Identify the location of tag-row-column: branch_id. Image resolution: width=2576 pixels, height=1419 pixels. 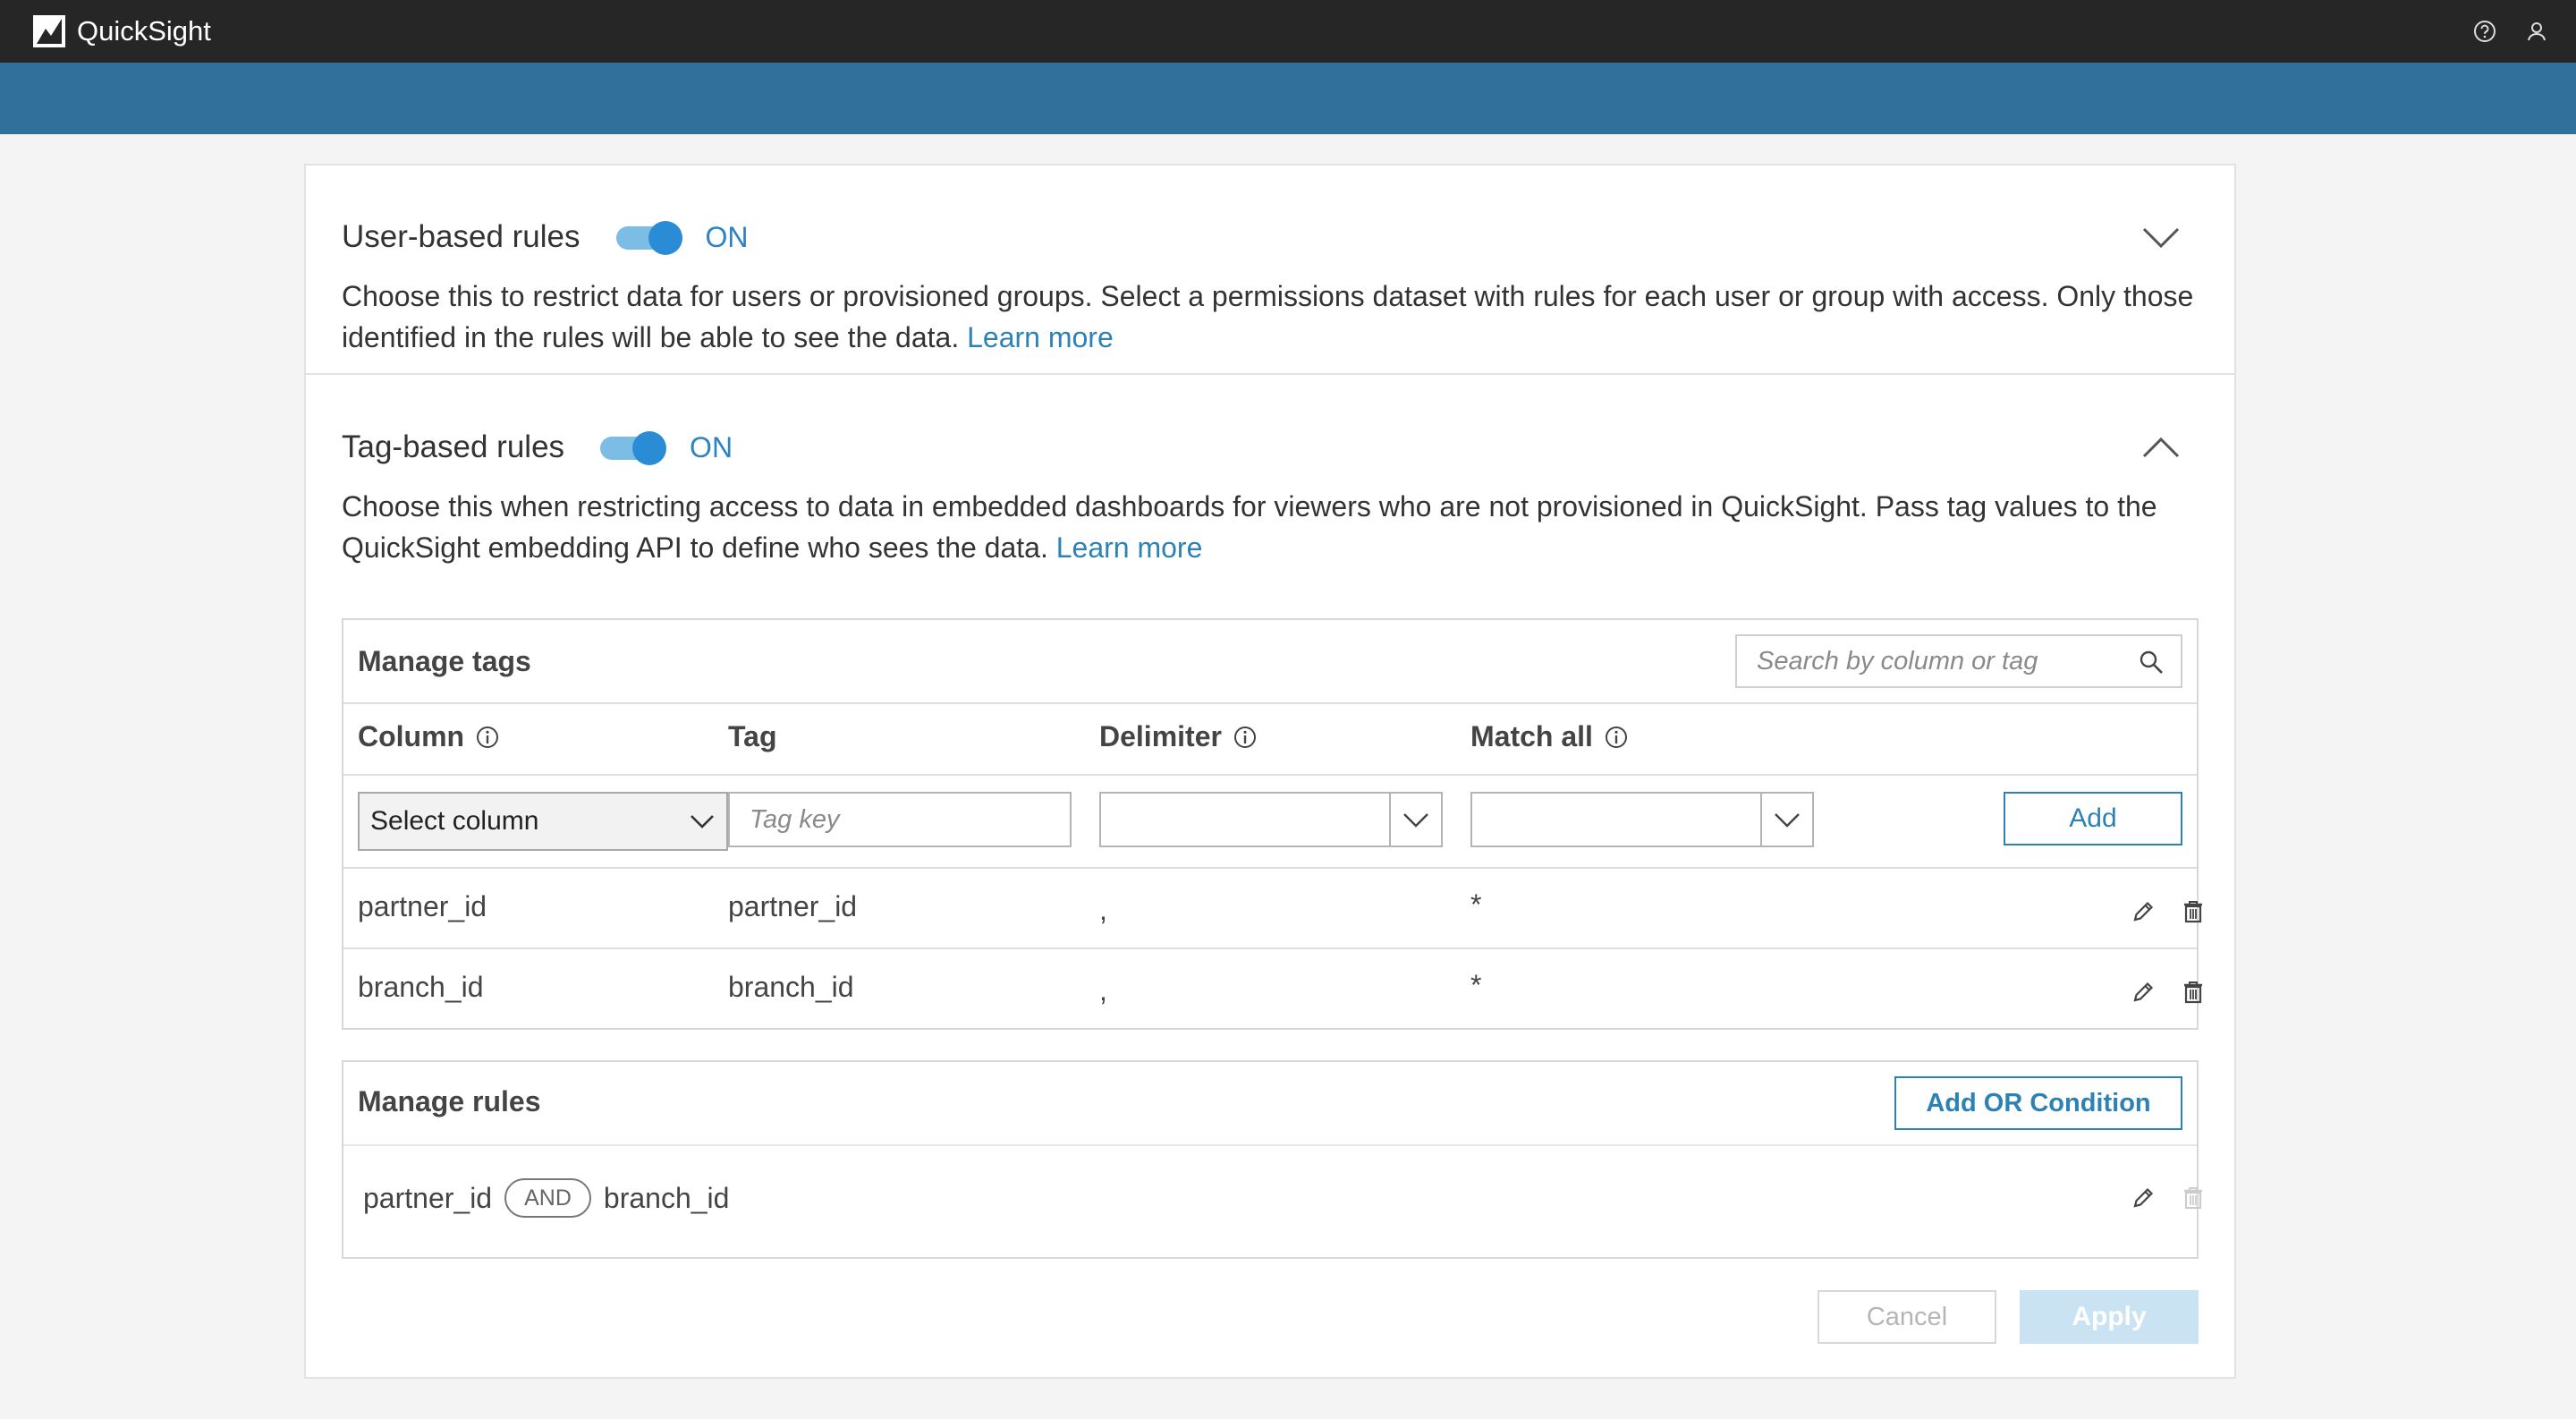
(421, 987).